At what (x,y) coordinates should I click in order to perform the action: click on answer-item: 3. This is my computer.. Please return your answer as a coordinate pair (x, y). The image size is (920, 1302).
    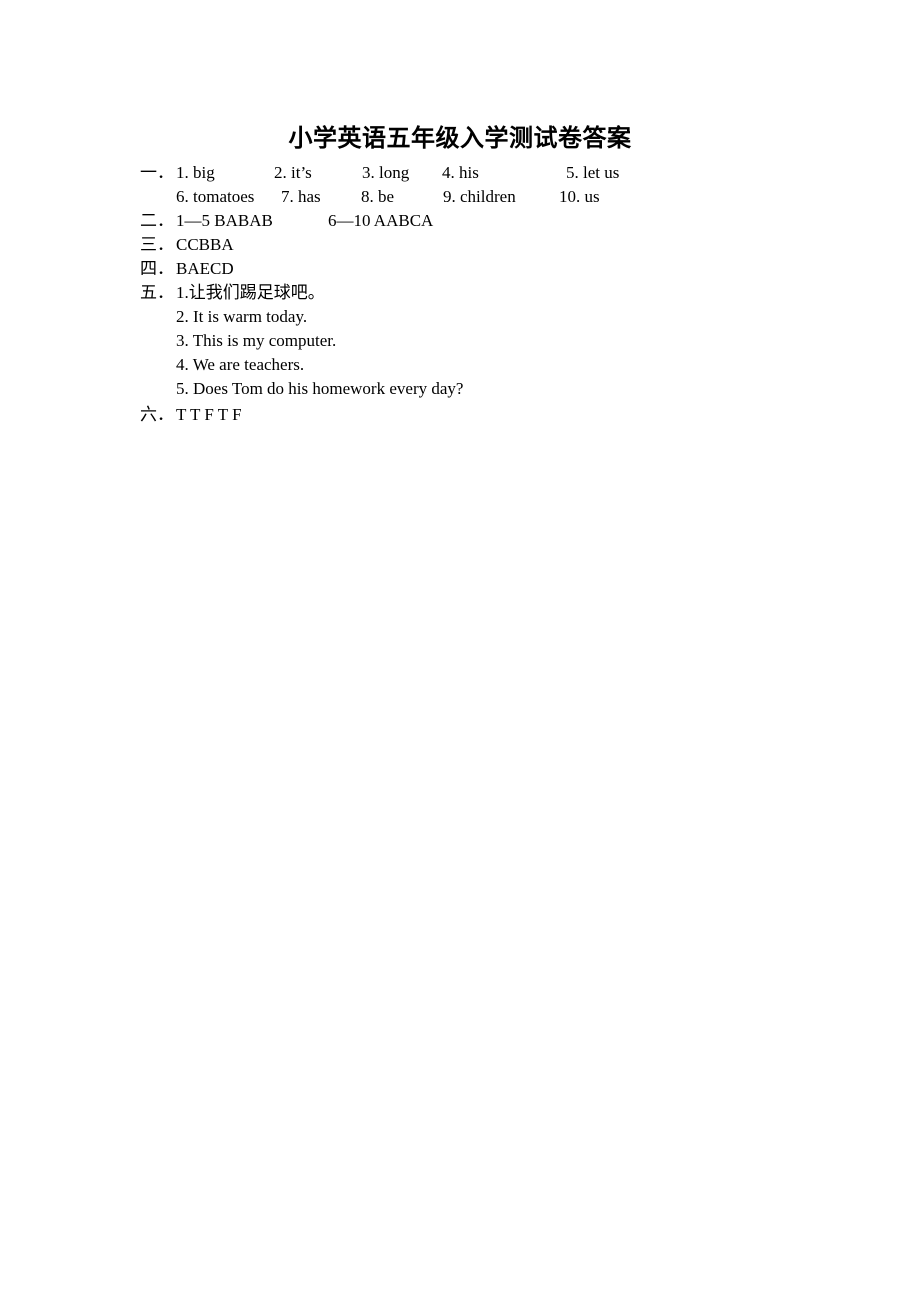
    Looking at the image, I should click on (256, 340).